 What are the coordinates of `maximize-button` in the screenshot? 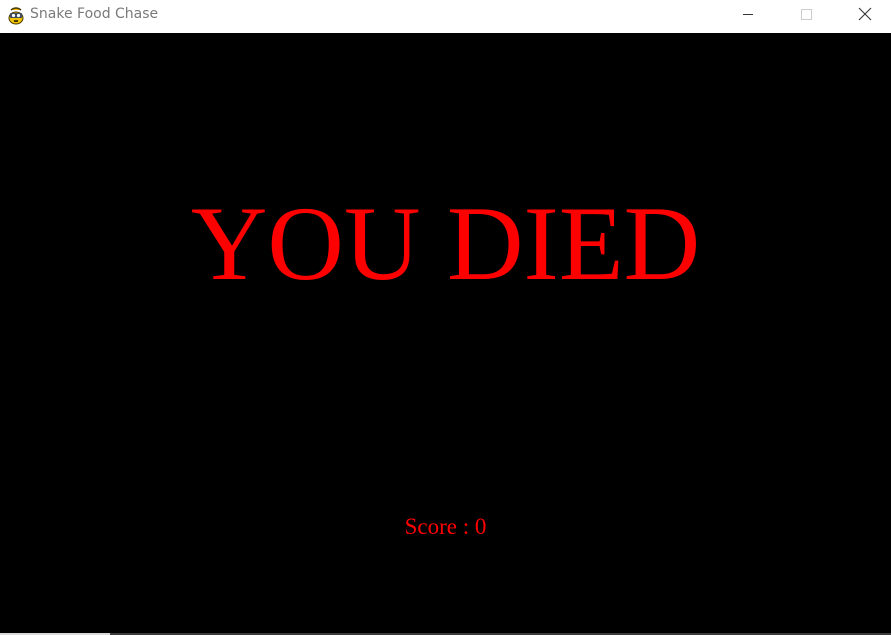 It's located at (806, 15).